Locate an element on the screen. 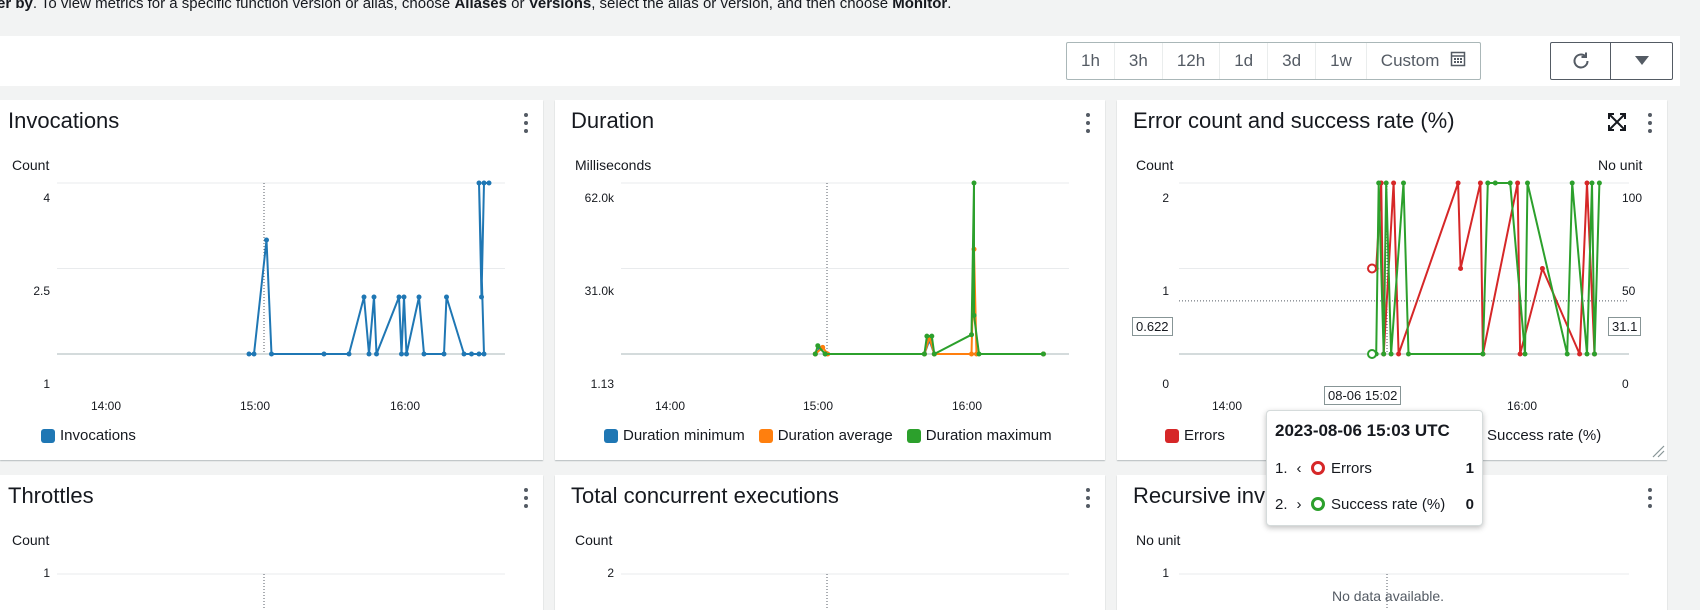 The width and height of the screenshot is (1700, 610). help-text-part: . is located at coordinates (949, 6).